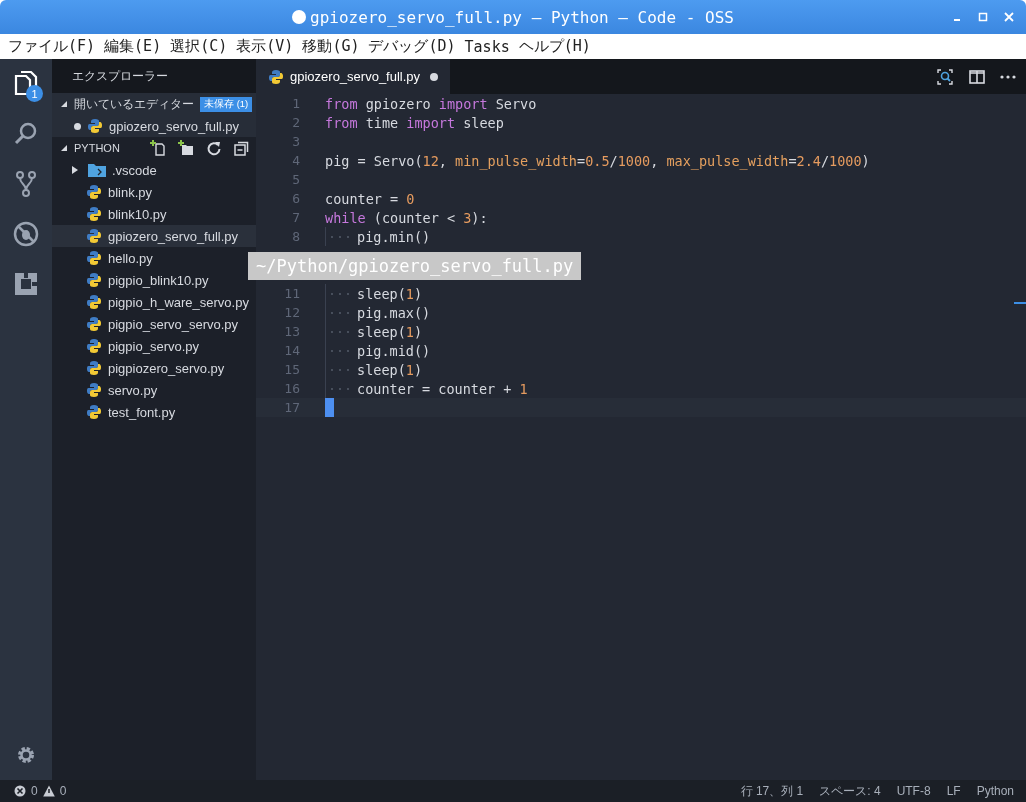 Image resolution: width=1026 pixels, height=802 pixels. Describe the element at coordinates (296, 198) in the screenshot. I see `line-number: 6` at that location.